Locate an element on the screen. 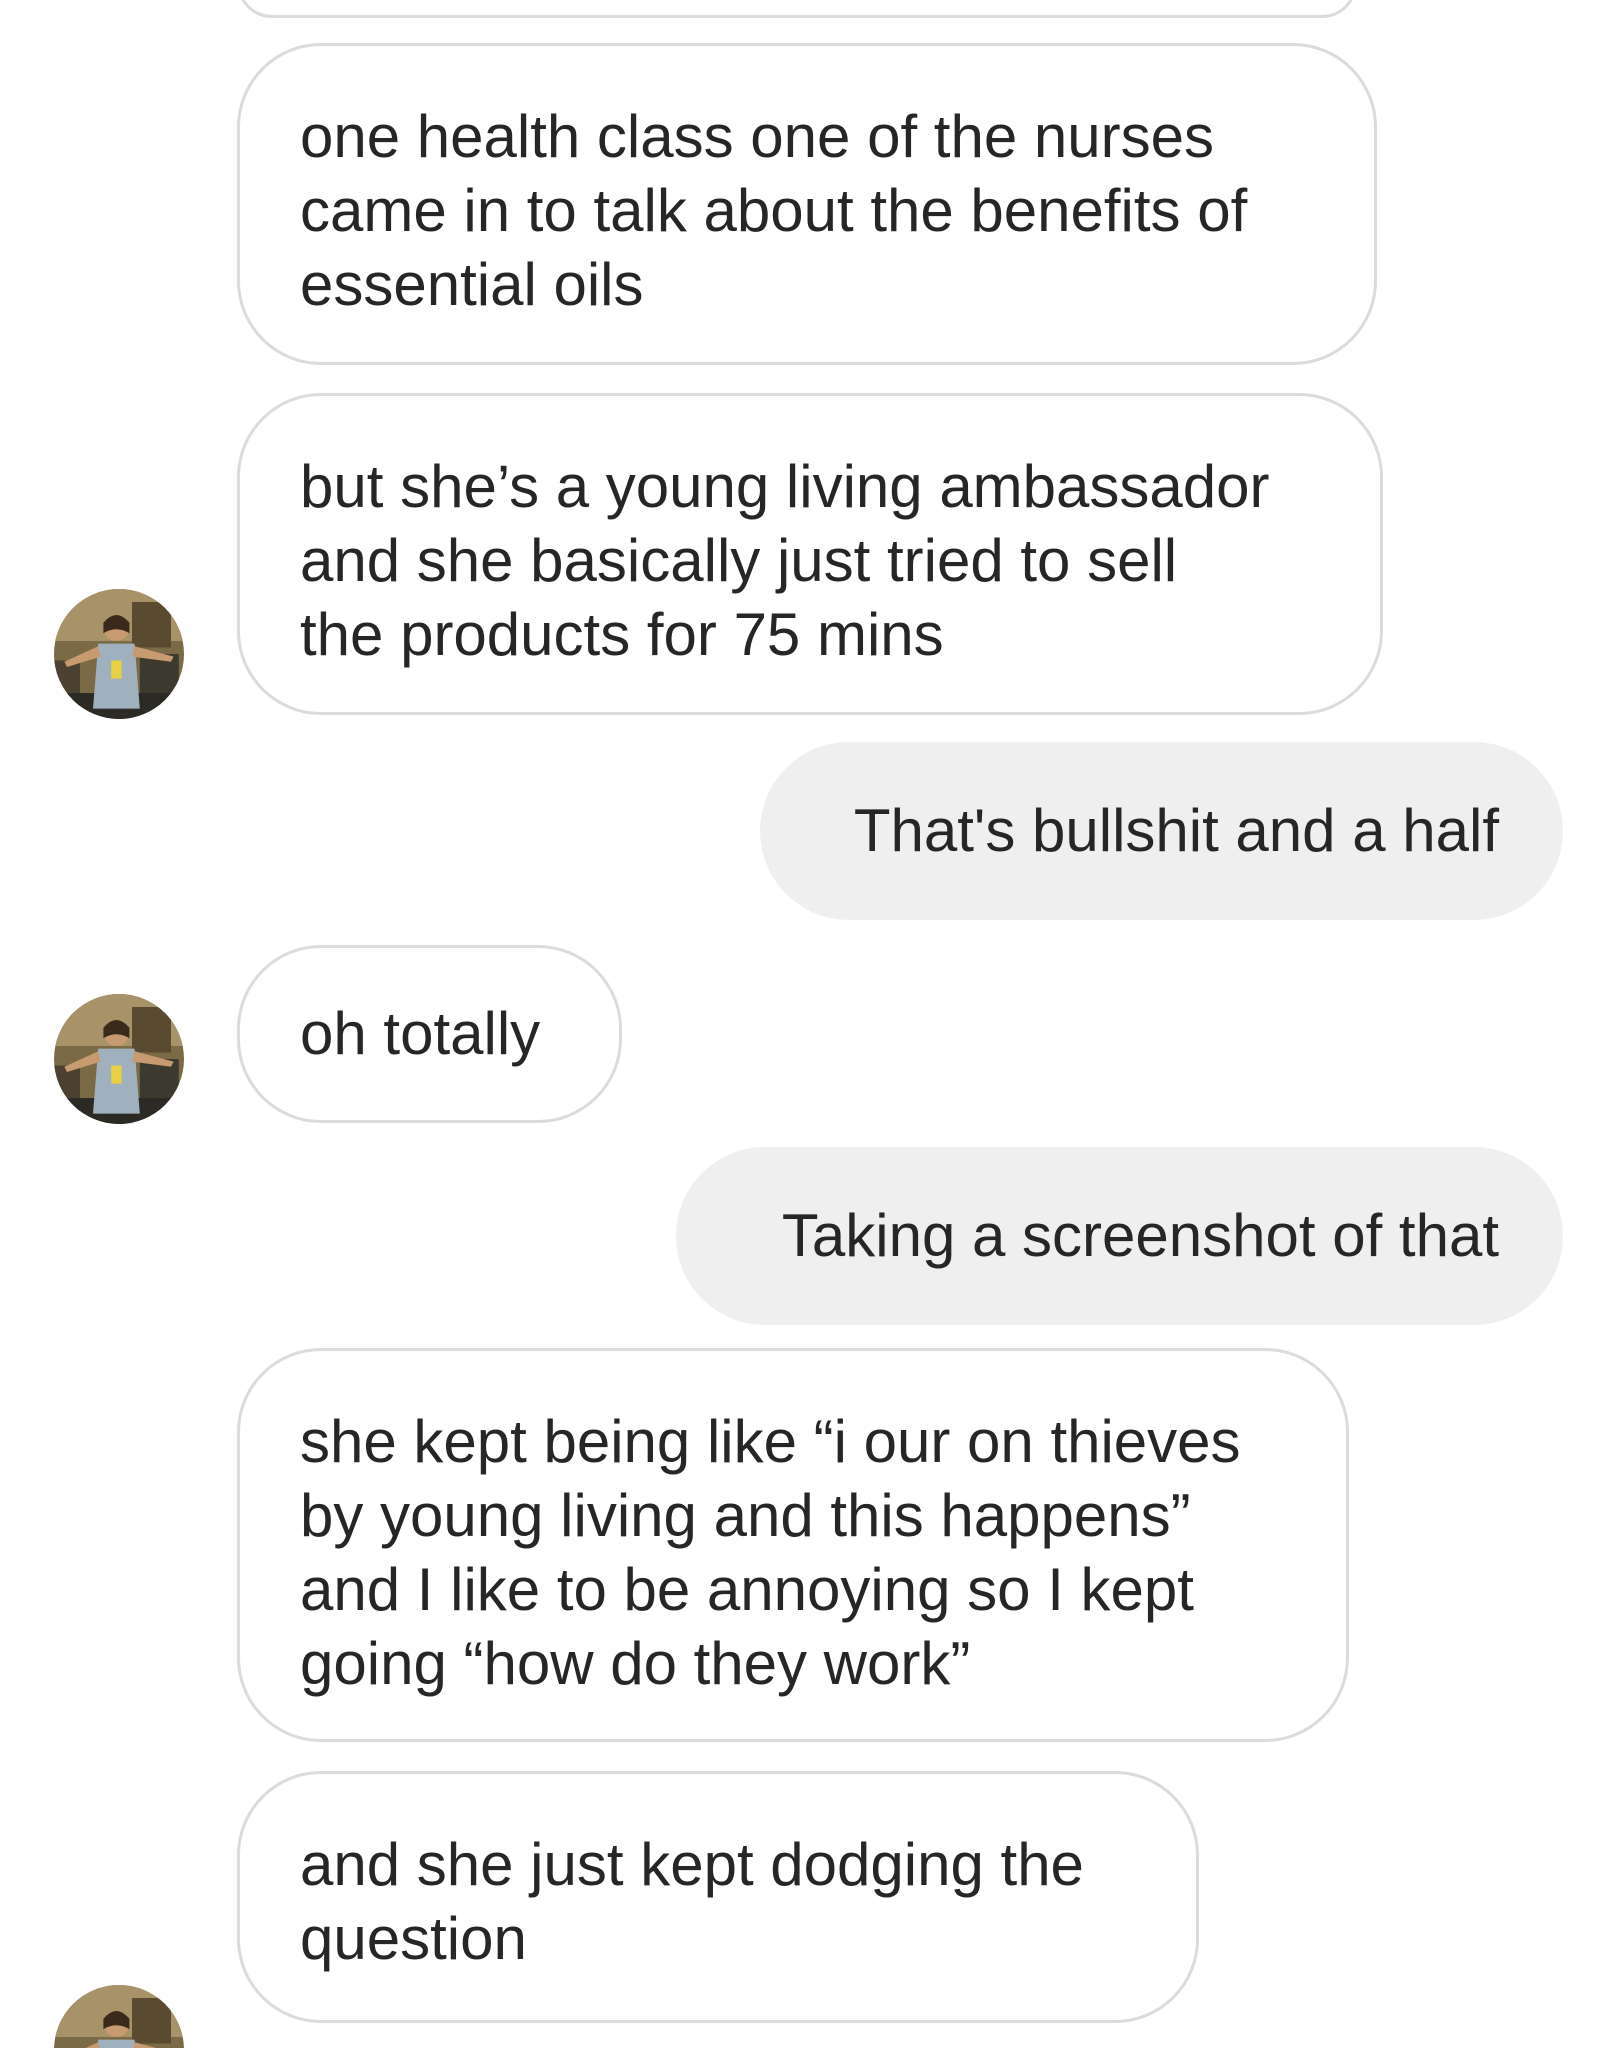 Image resolution: width=1623 pixels, height=2048 pixels. message-bubble-outgoing: That's bullshit and a half is located at coordinates (1161, 831).